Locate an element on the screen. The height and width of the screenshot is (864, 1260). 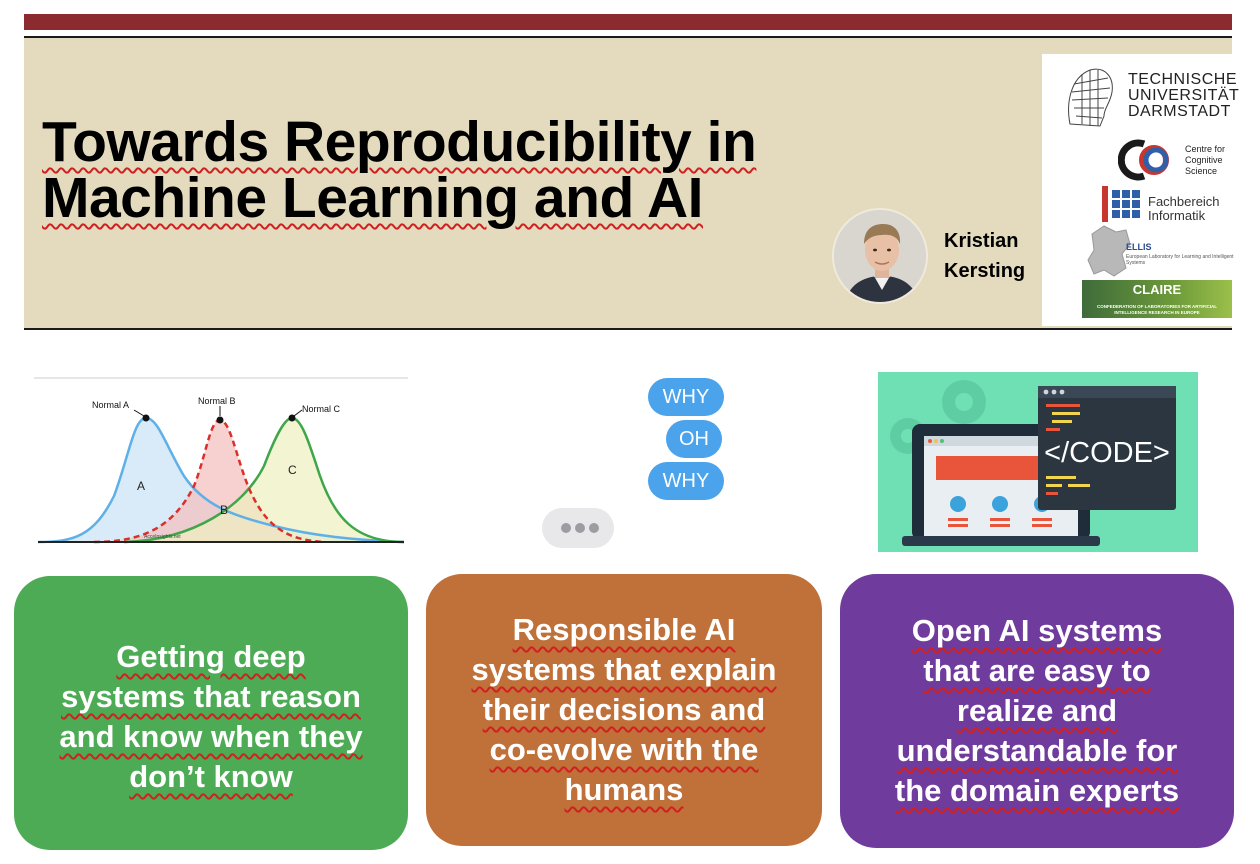
author-photo is located at coordinates (880, 256).